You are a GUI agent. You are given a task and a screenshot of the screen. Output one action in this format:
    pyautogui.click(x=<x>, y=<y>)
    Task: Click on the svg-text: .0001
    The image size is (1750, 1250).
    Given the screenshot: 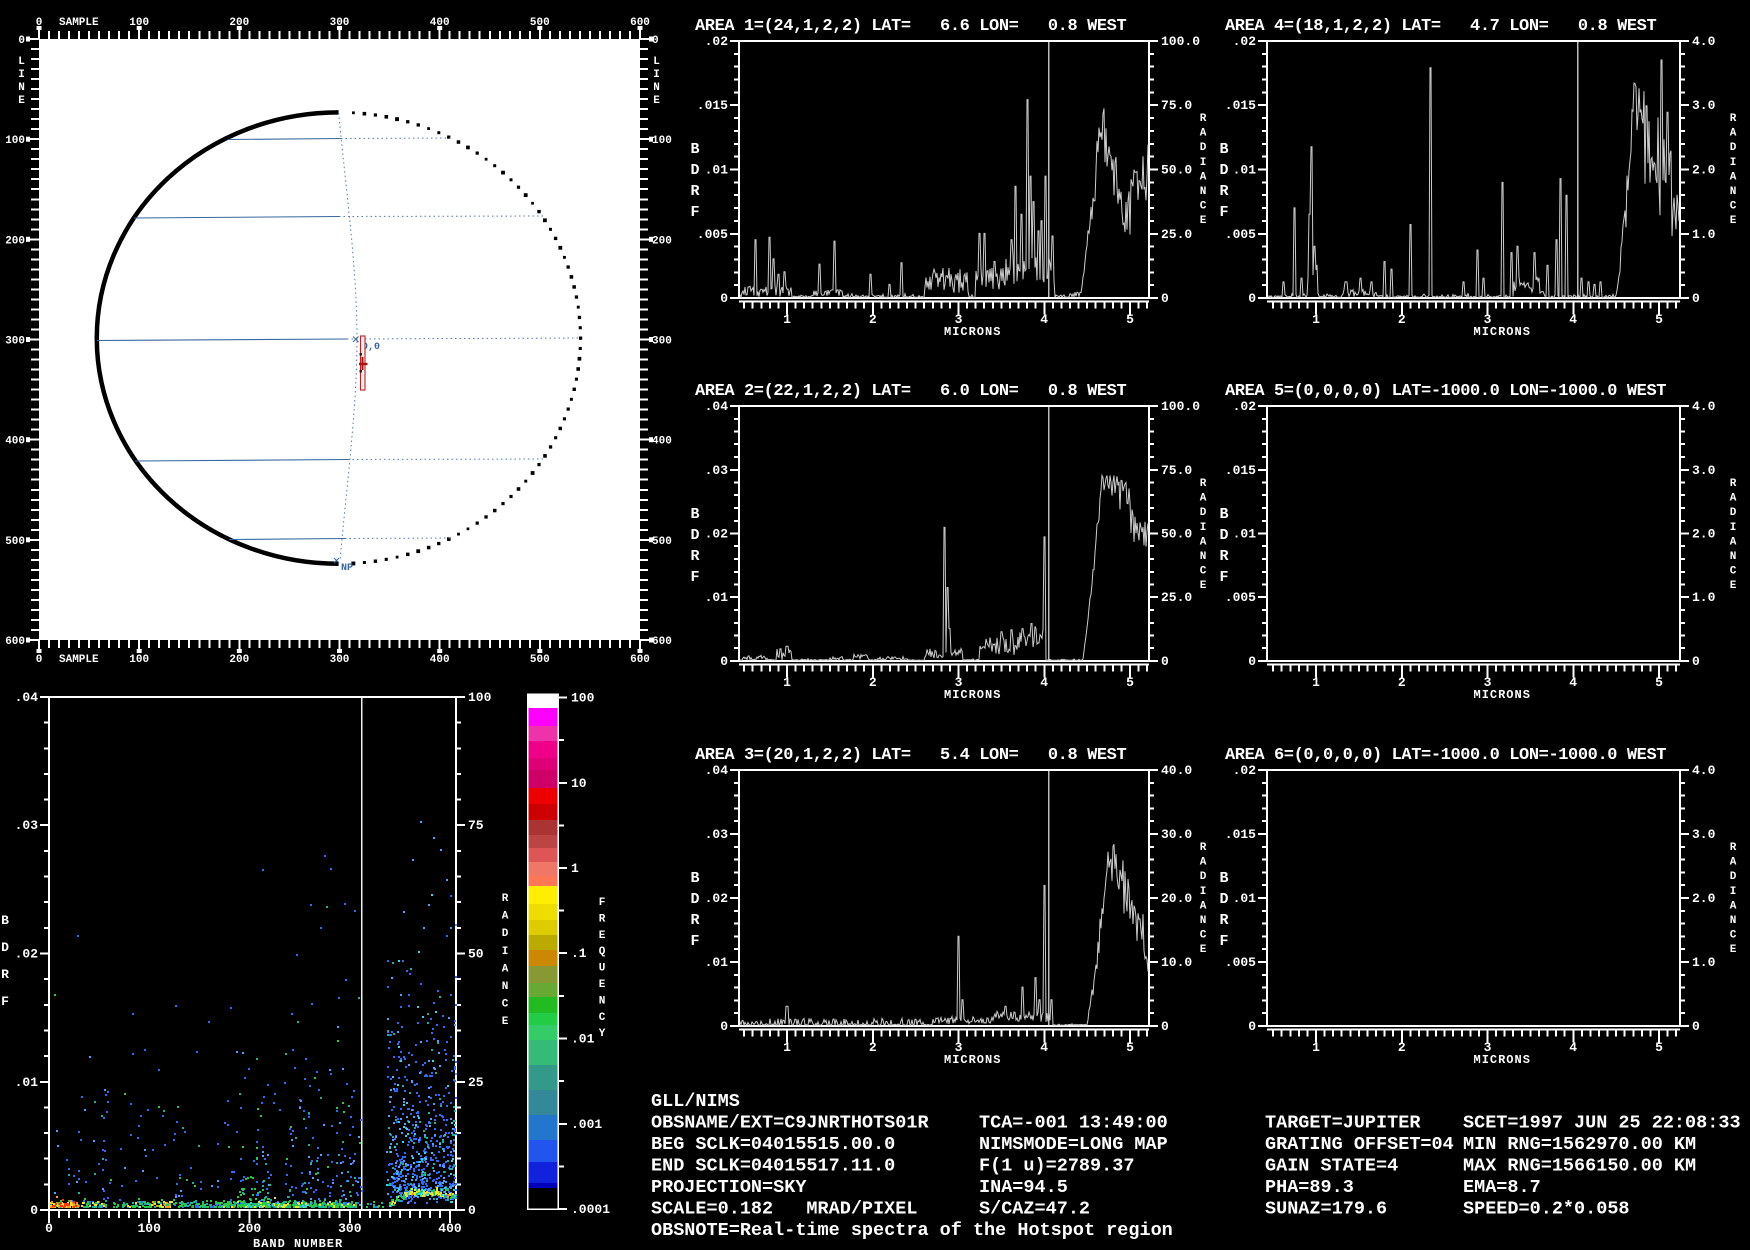 What is the action you would take?
    pyautogui.click(x=590, y=1209)
    